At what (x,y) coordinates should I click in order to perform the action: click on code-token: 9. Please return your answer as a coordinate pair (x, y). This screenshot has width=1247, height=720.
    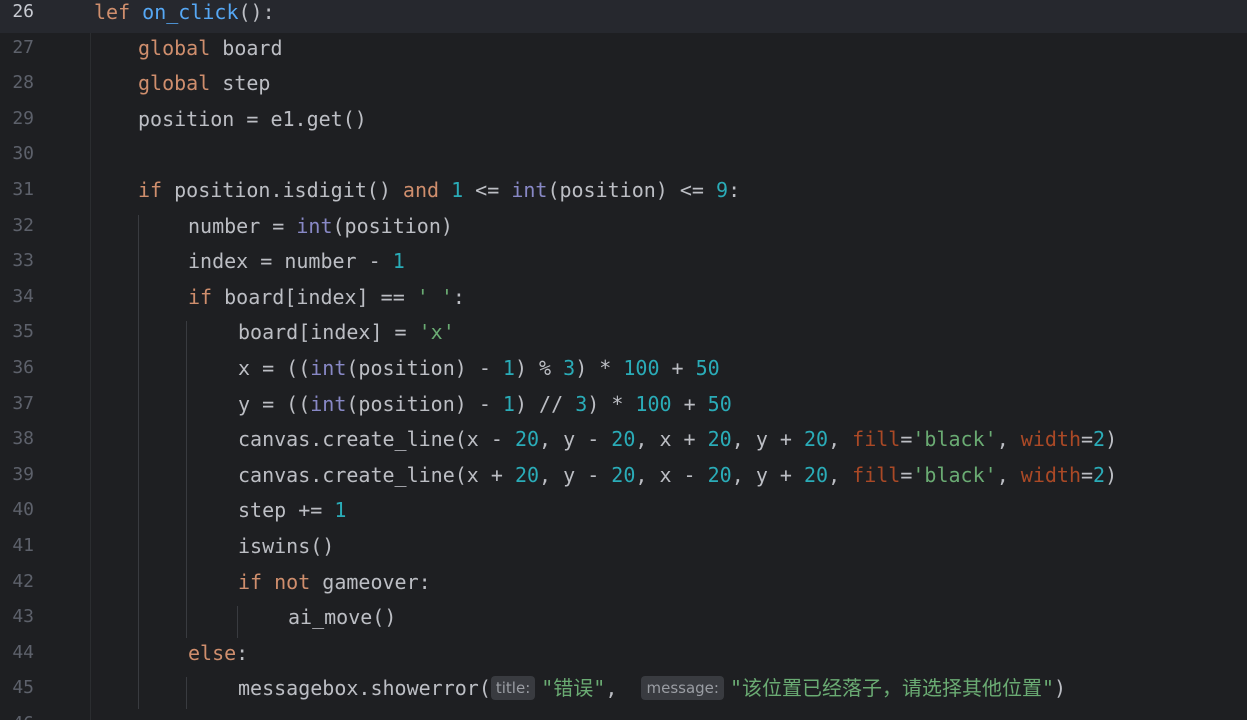
    Looking at the image, I should click on (722, 190).